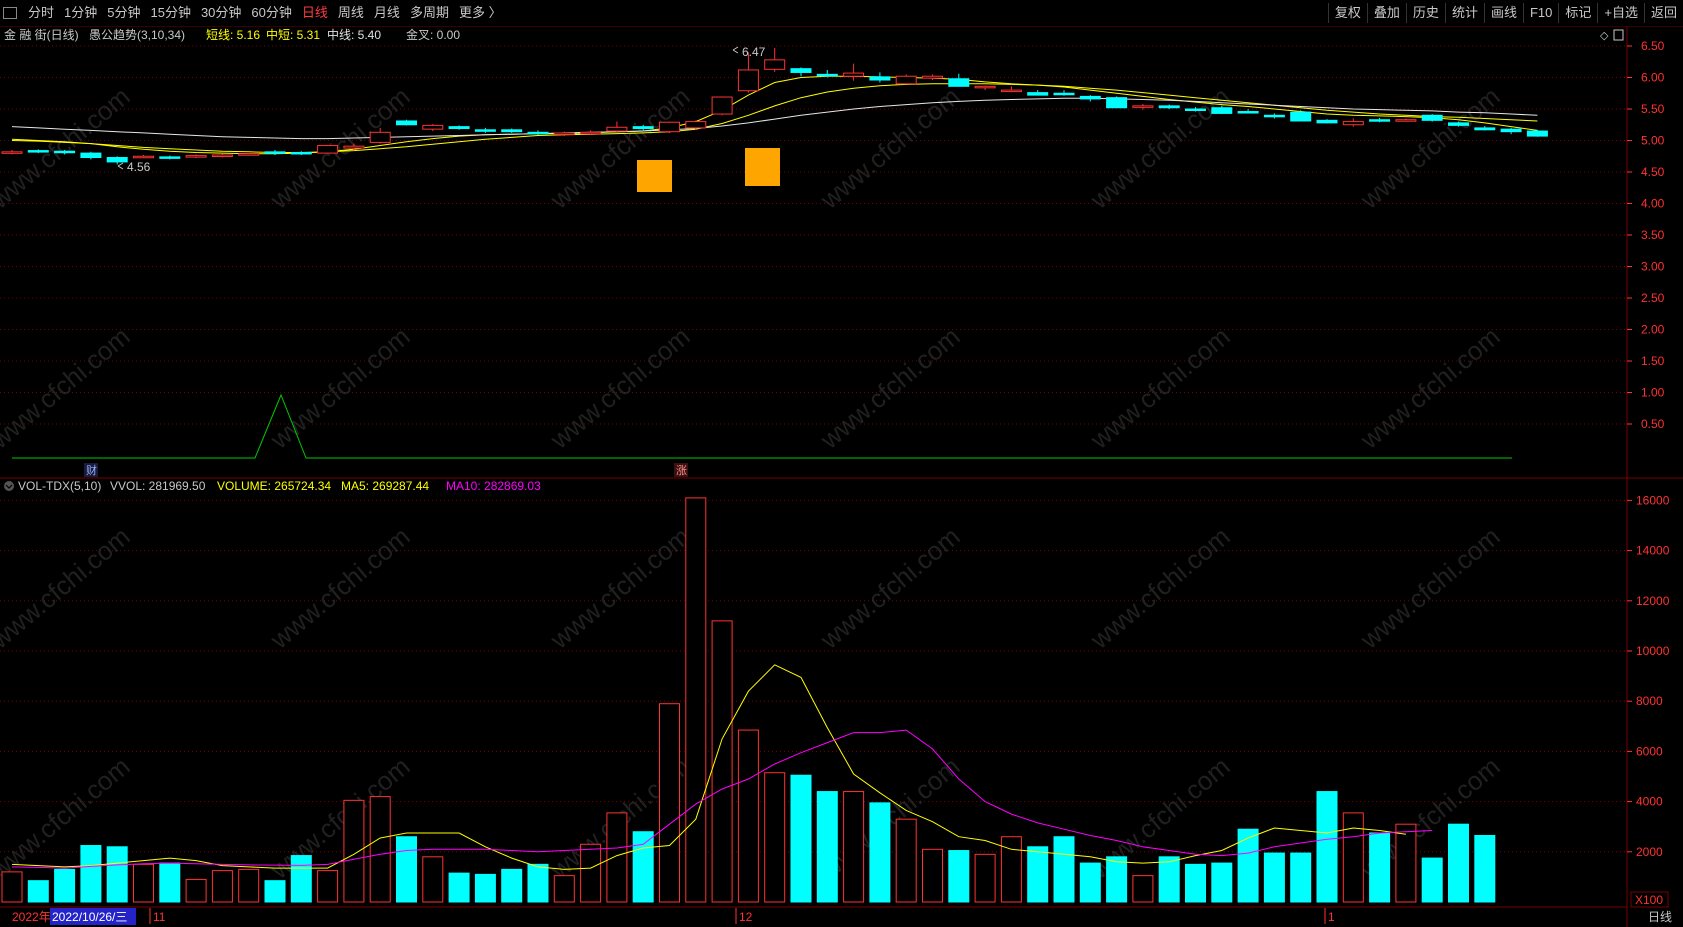  What do you see at coordinates (429, 13) in the screenshot?
I see `tab-multi-period: 多周期` at bounding box center [429, 13].